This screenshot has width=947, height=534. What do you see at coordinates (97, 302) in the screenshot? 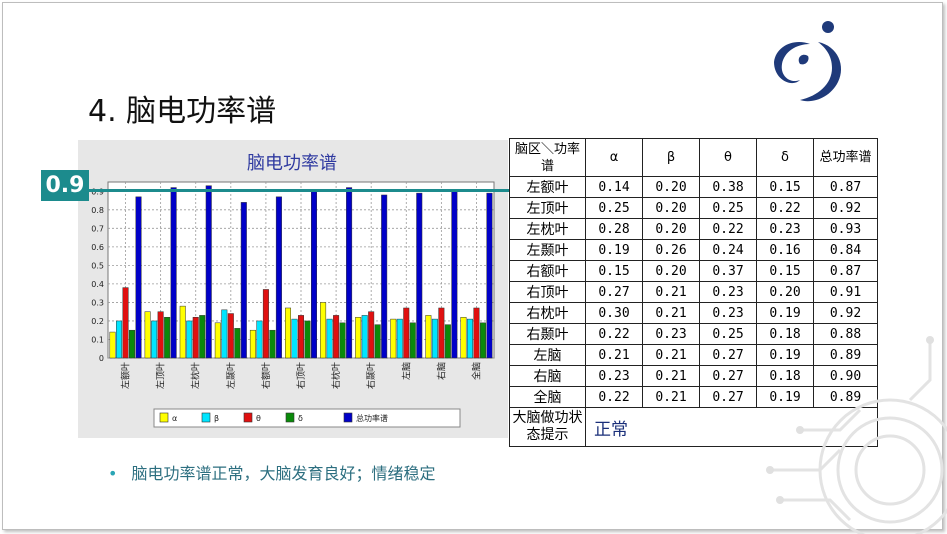
I see `y-tick-label: 0.3` at bounding box center [97, 302].